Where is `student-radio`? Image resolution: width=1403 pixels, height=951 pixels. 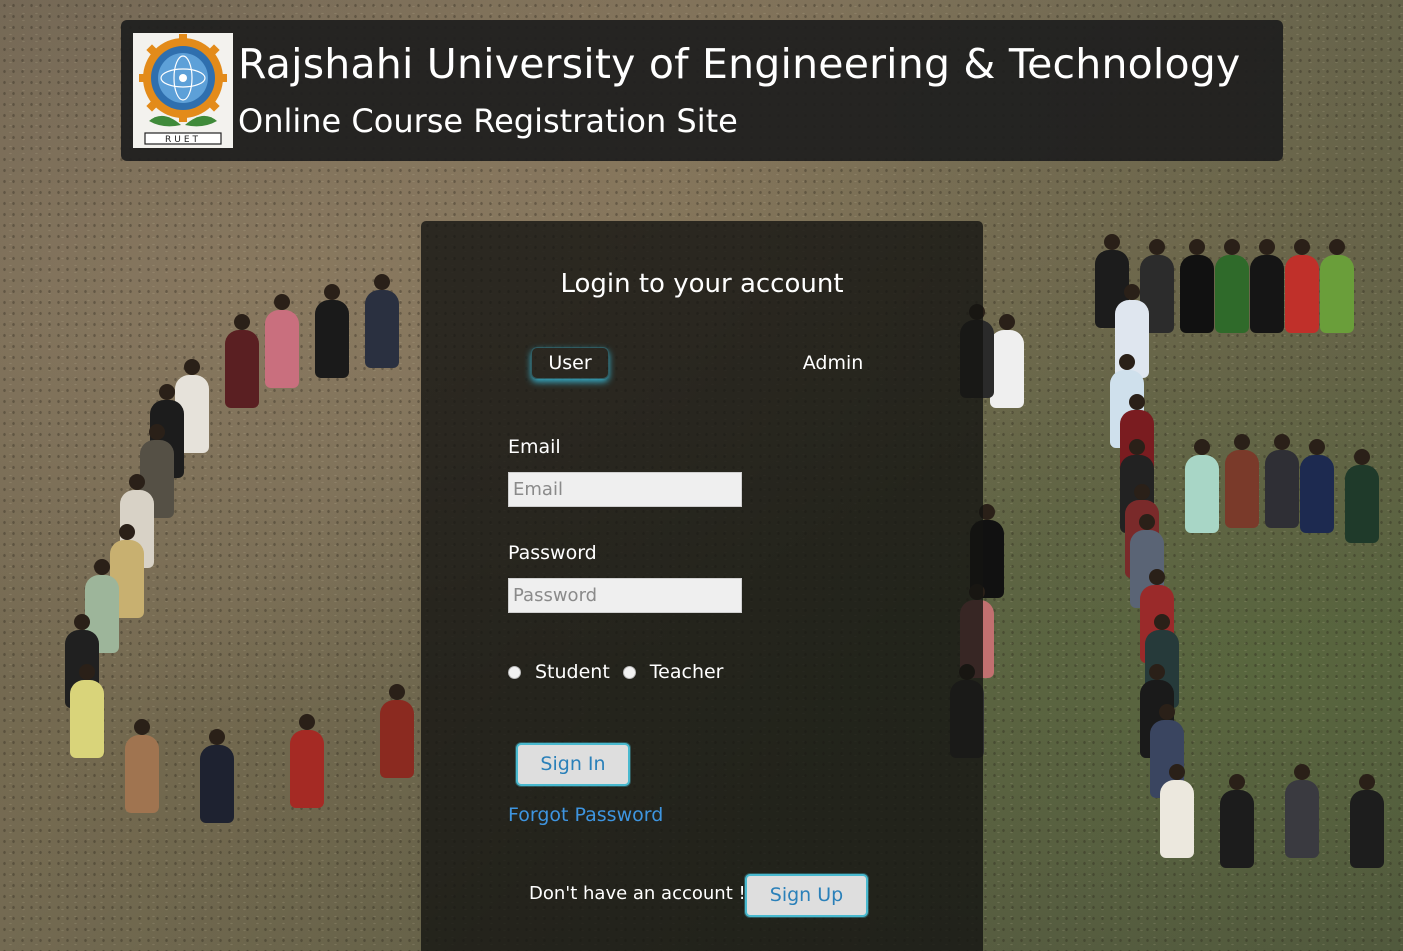
student-radio is located at coordinates (514, 672).